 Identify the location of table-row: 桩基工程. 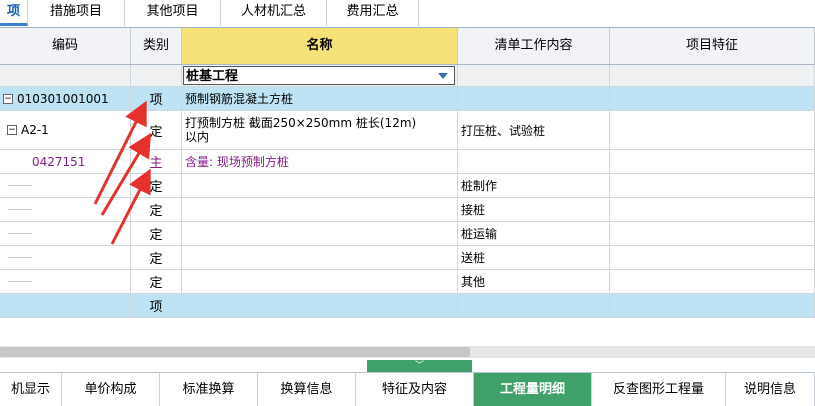
(407, 76).